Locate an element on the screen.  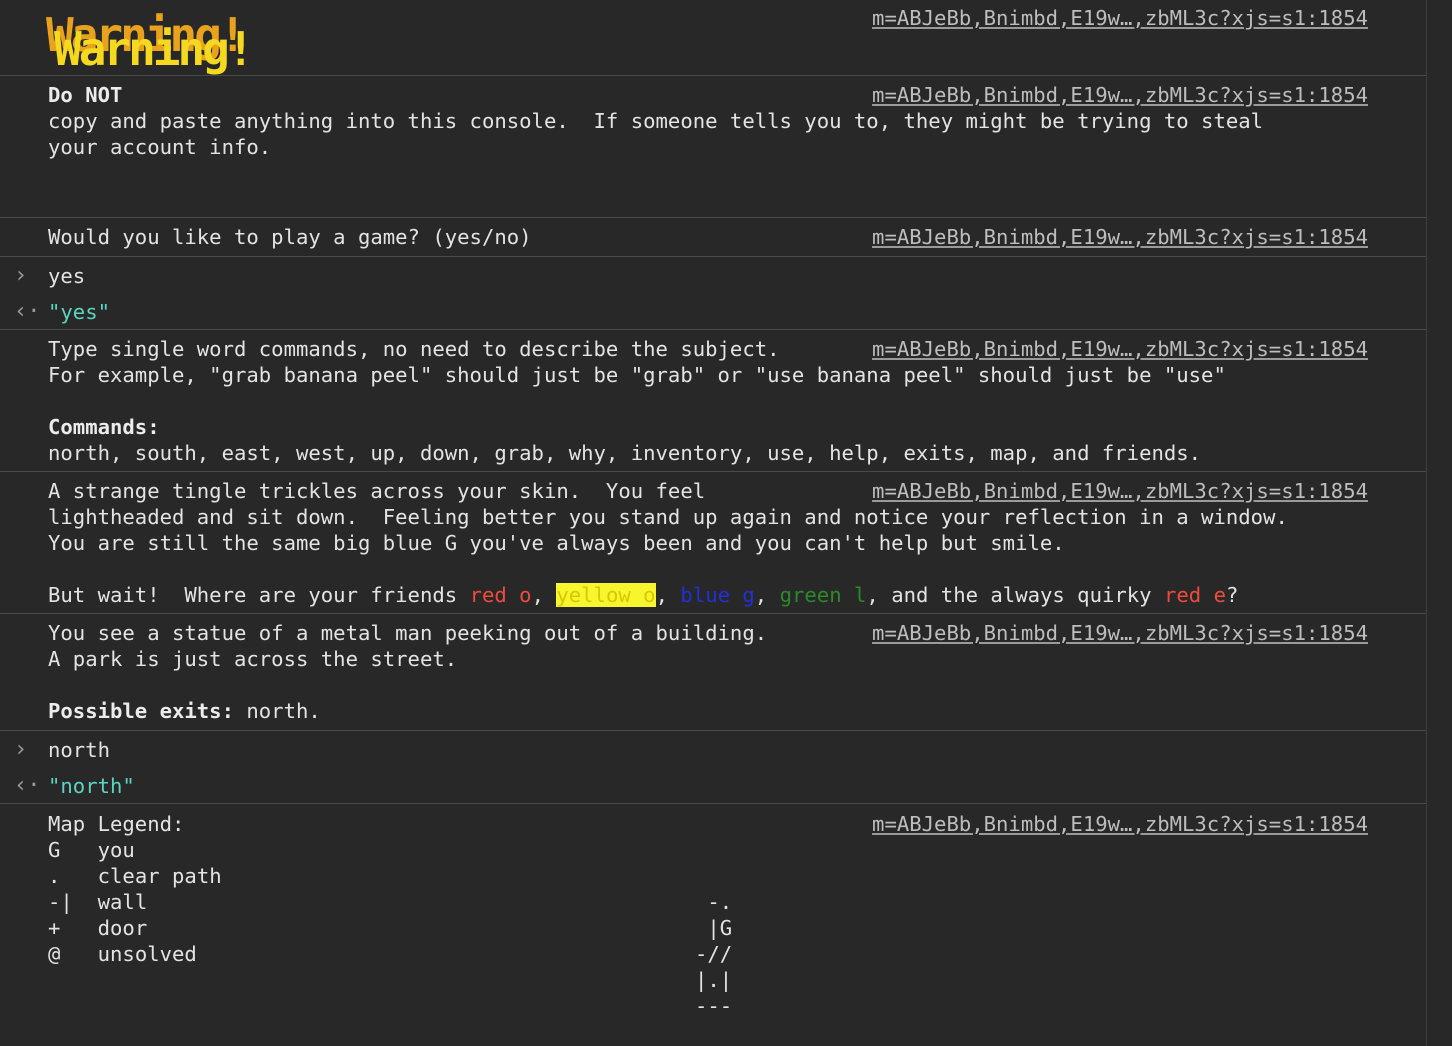
warning-text: Warning! is located at coordinates (154, 49).